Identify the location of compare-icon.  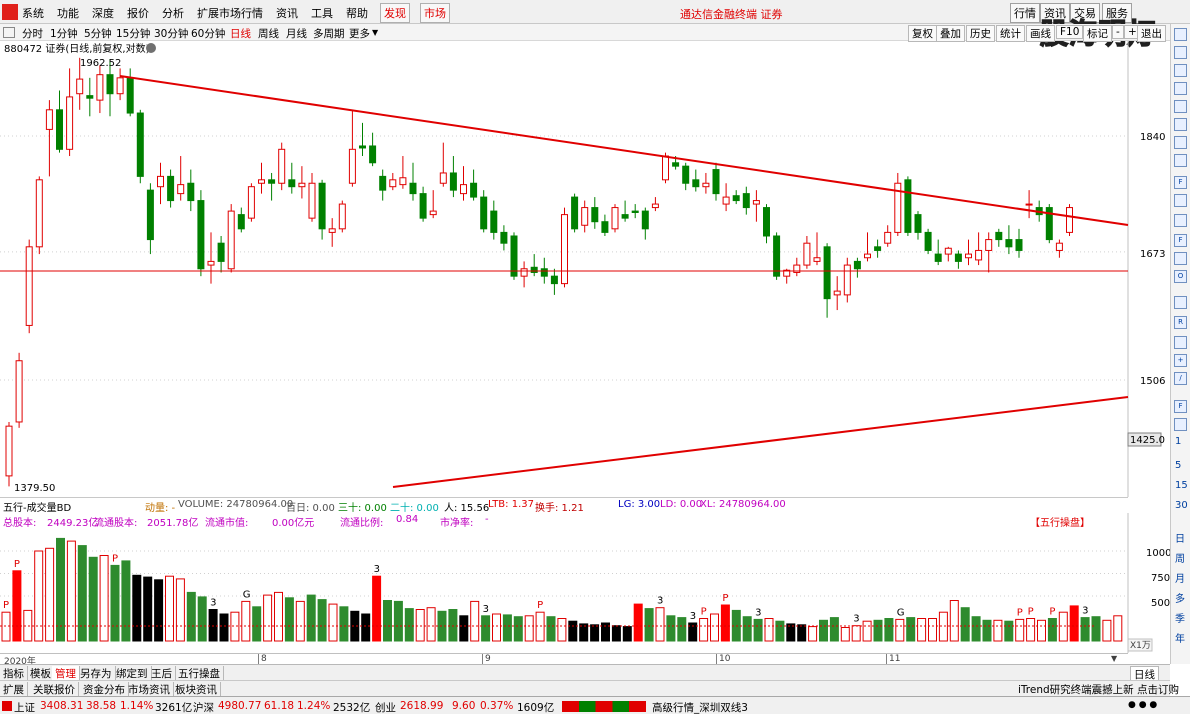
(1180, 160).